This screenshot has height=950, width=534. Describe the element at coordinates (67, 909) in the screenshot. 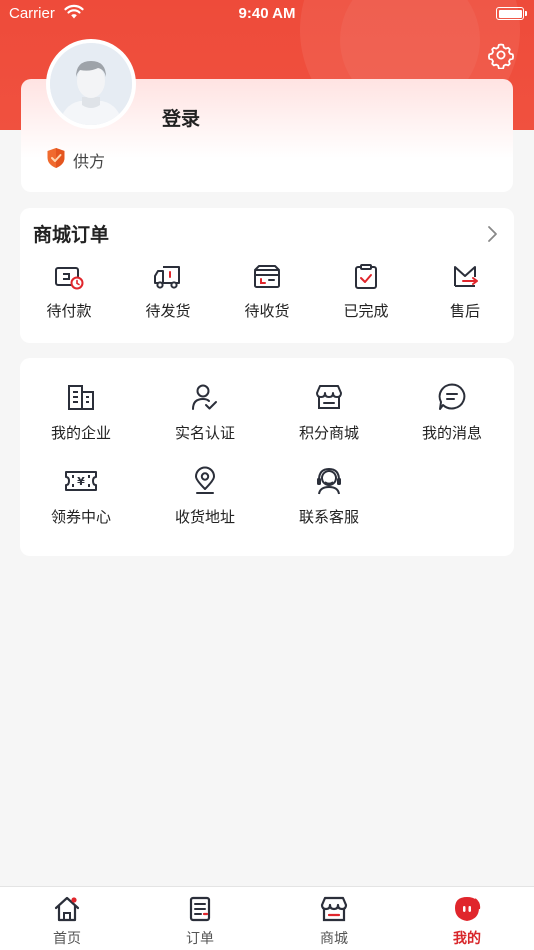

I see `home-icon` at that location.